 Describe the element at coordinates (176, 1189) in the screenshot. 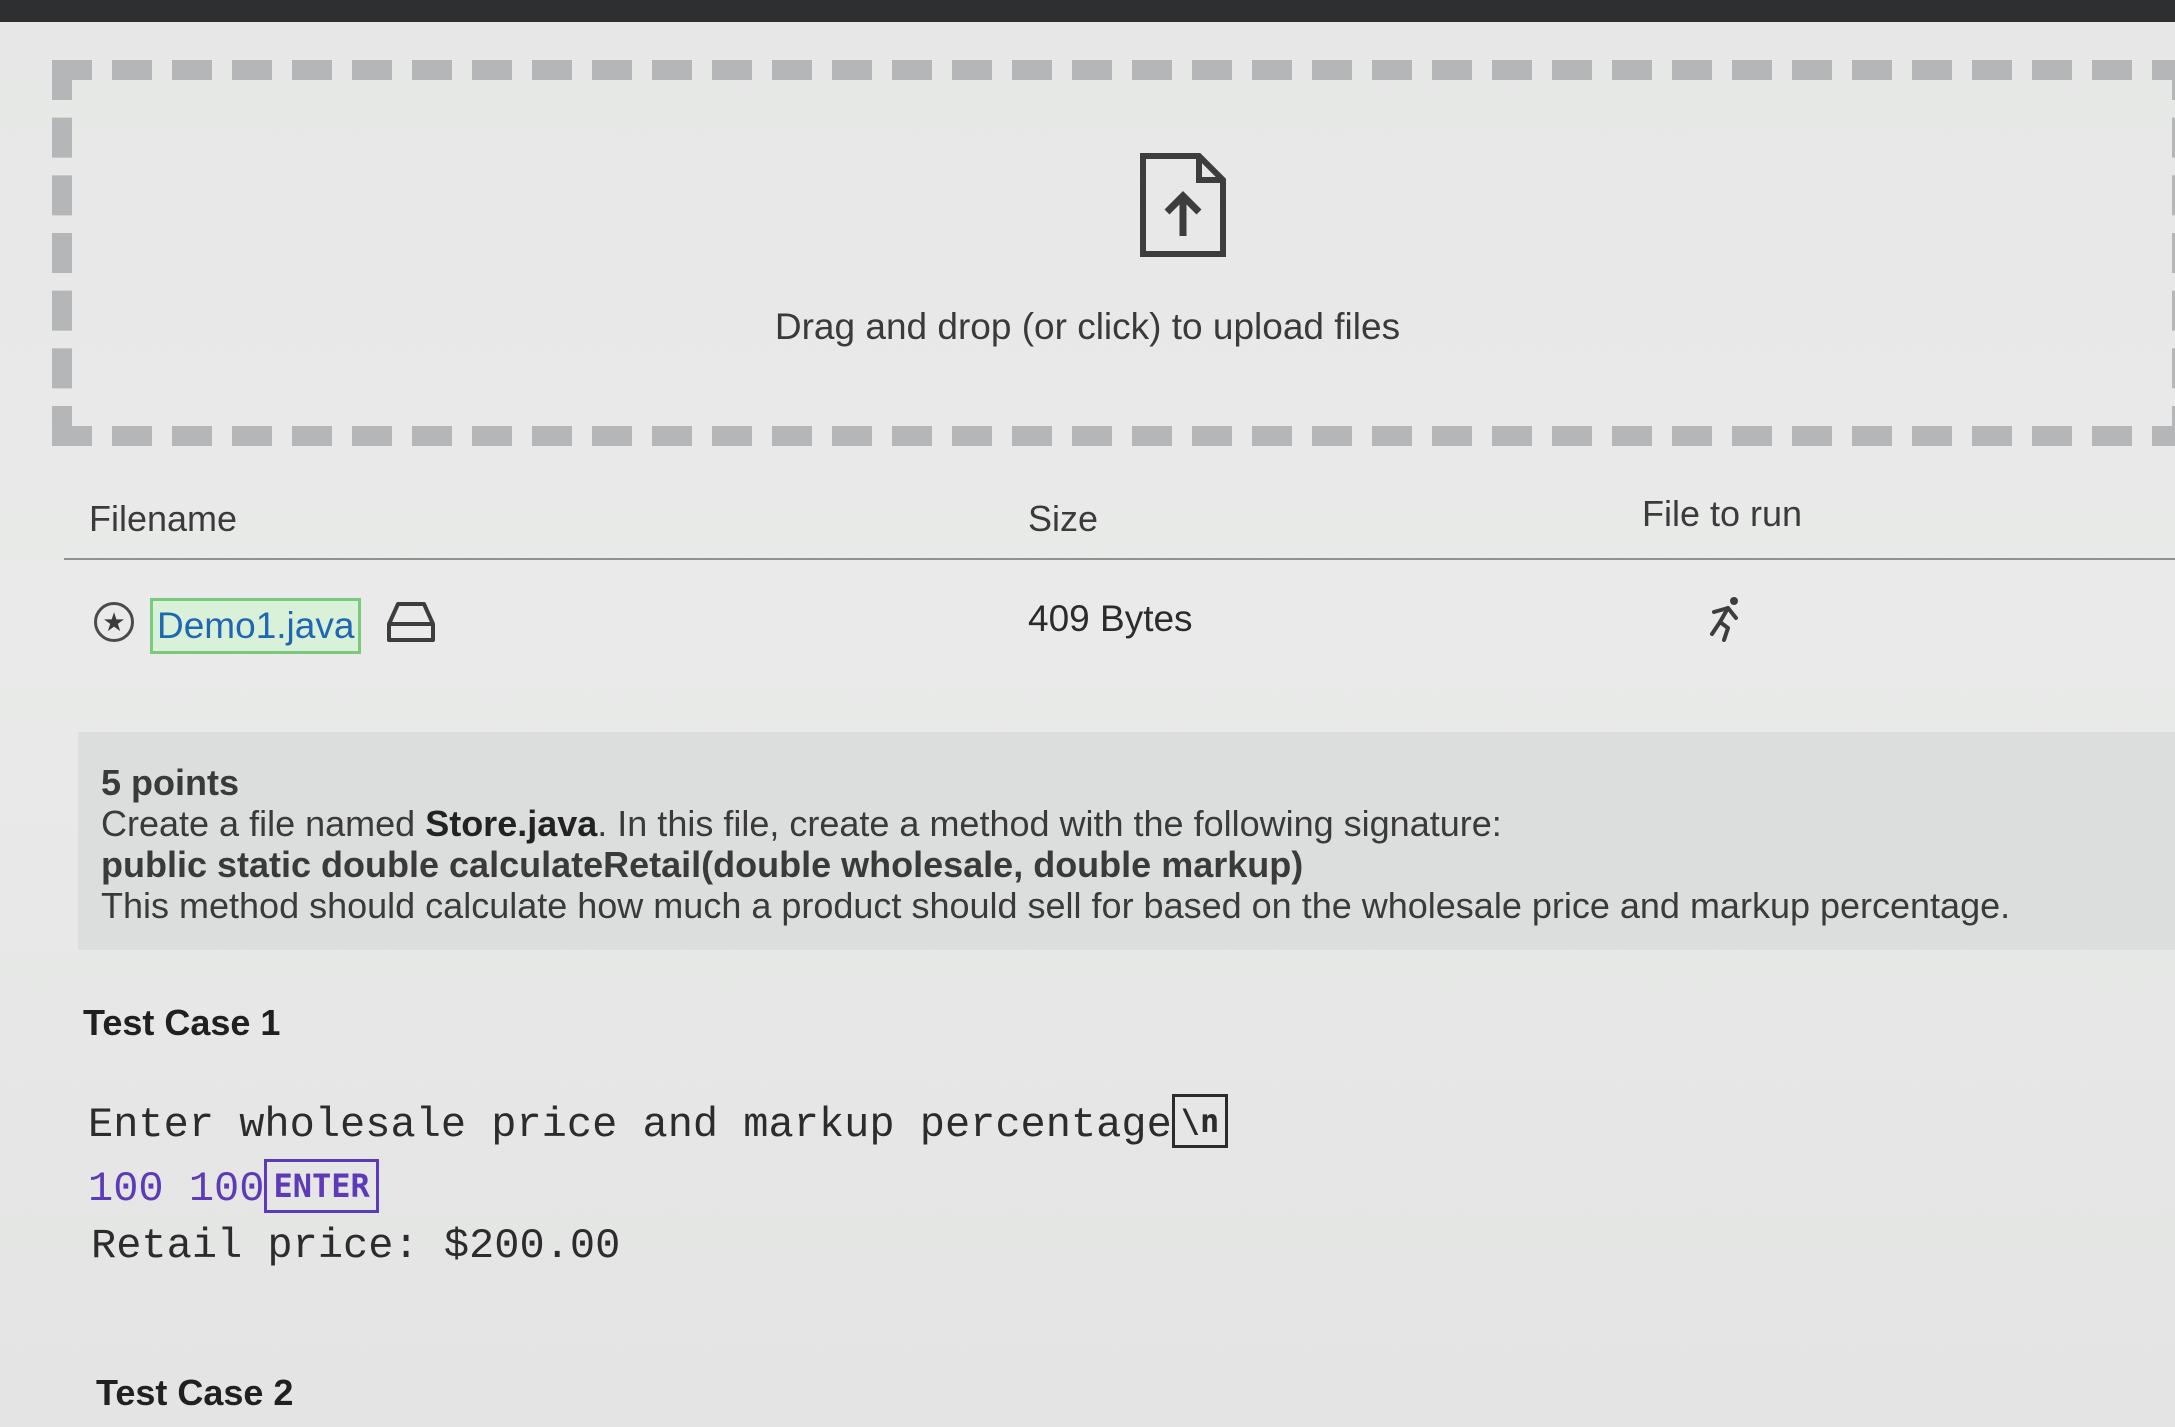

I see `input-text: 100 100` at that location.